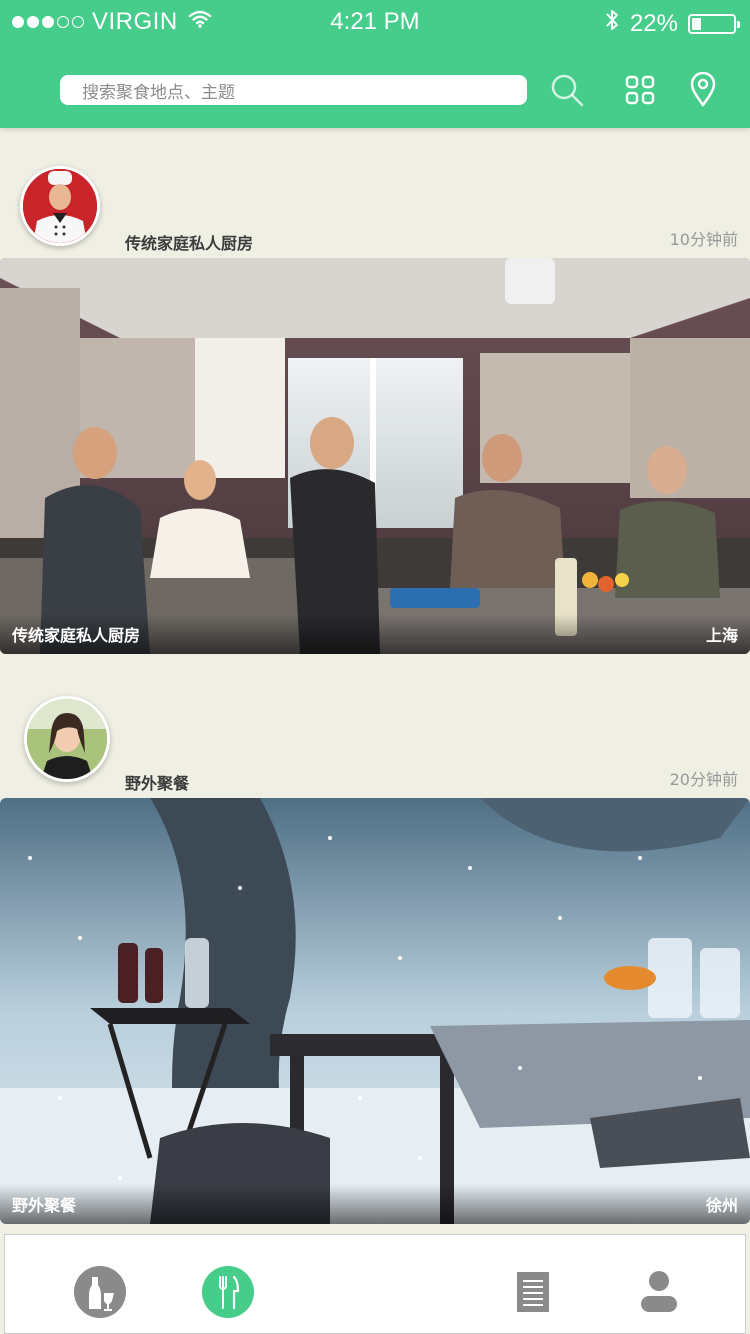 This screenshot has width=750, height=1334. I want to click on grid-icon, so click(640, 90).